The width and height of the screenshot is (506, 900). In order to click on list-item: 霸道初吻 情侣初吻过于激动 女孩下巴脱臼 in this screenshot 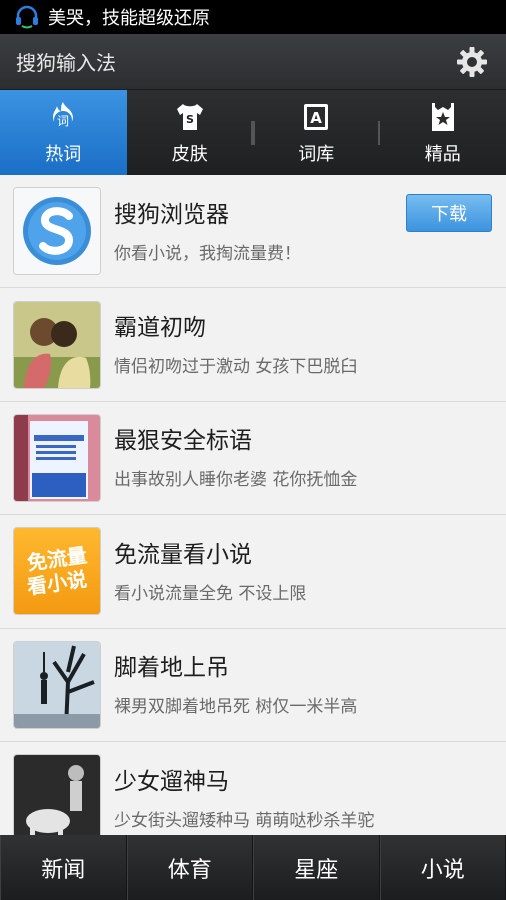, I will do `click(253, 345)`.